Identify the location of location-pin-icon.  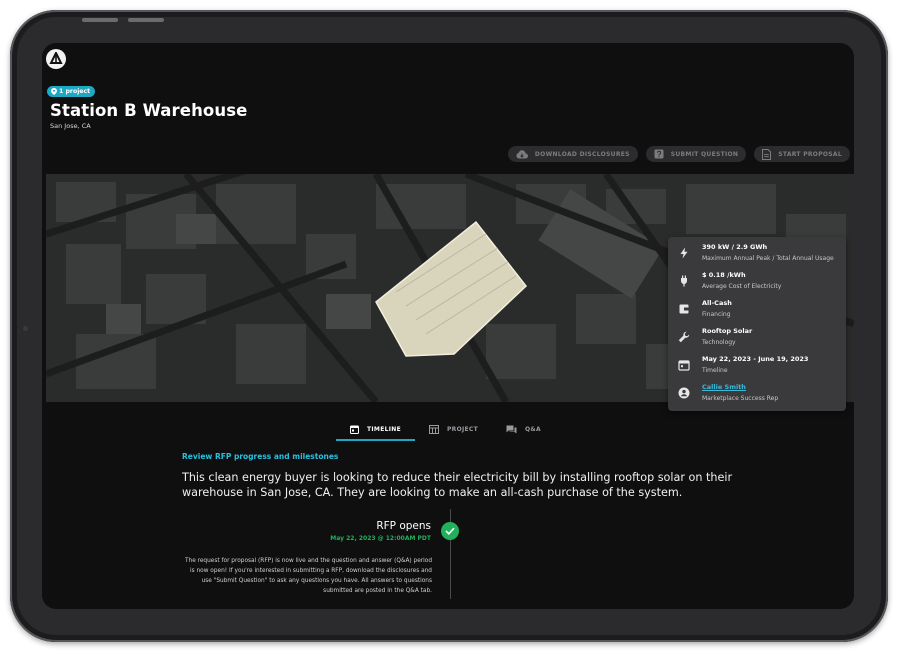
(54, 91).